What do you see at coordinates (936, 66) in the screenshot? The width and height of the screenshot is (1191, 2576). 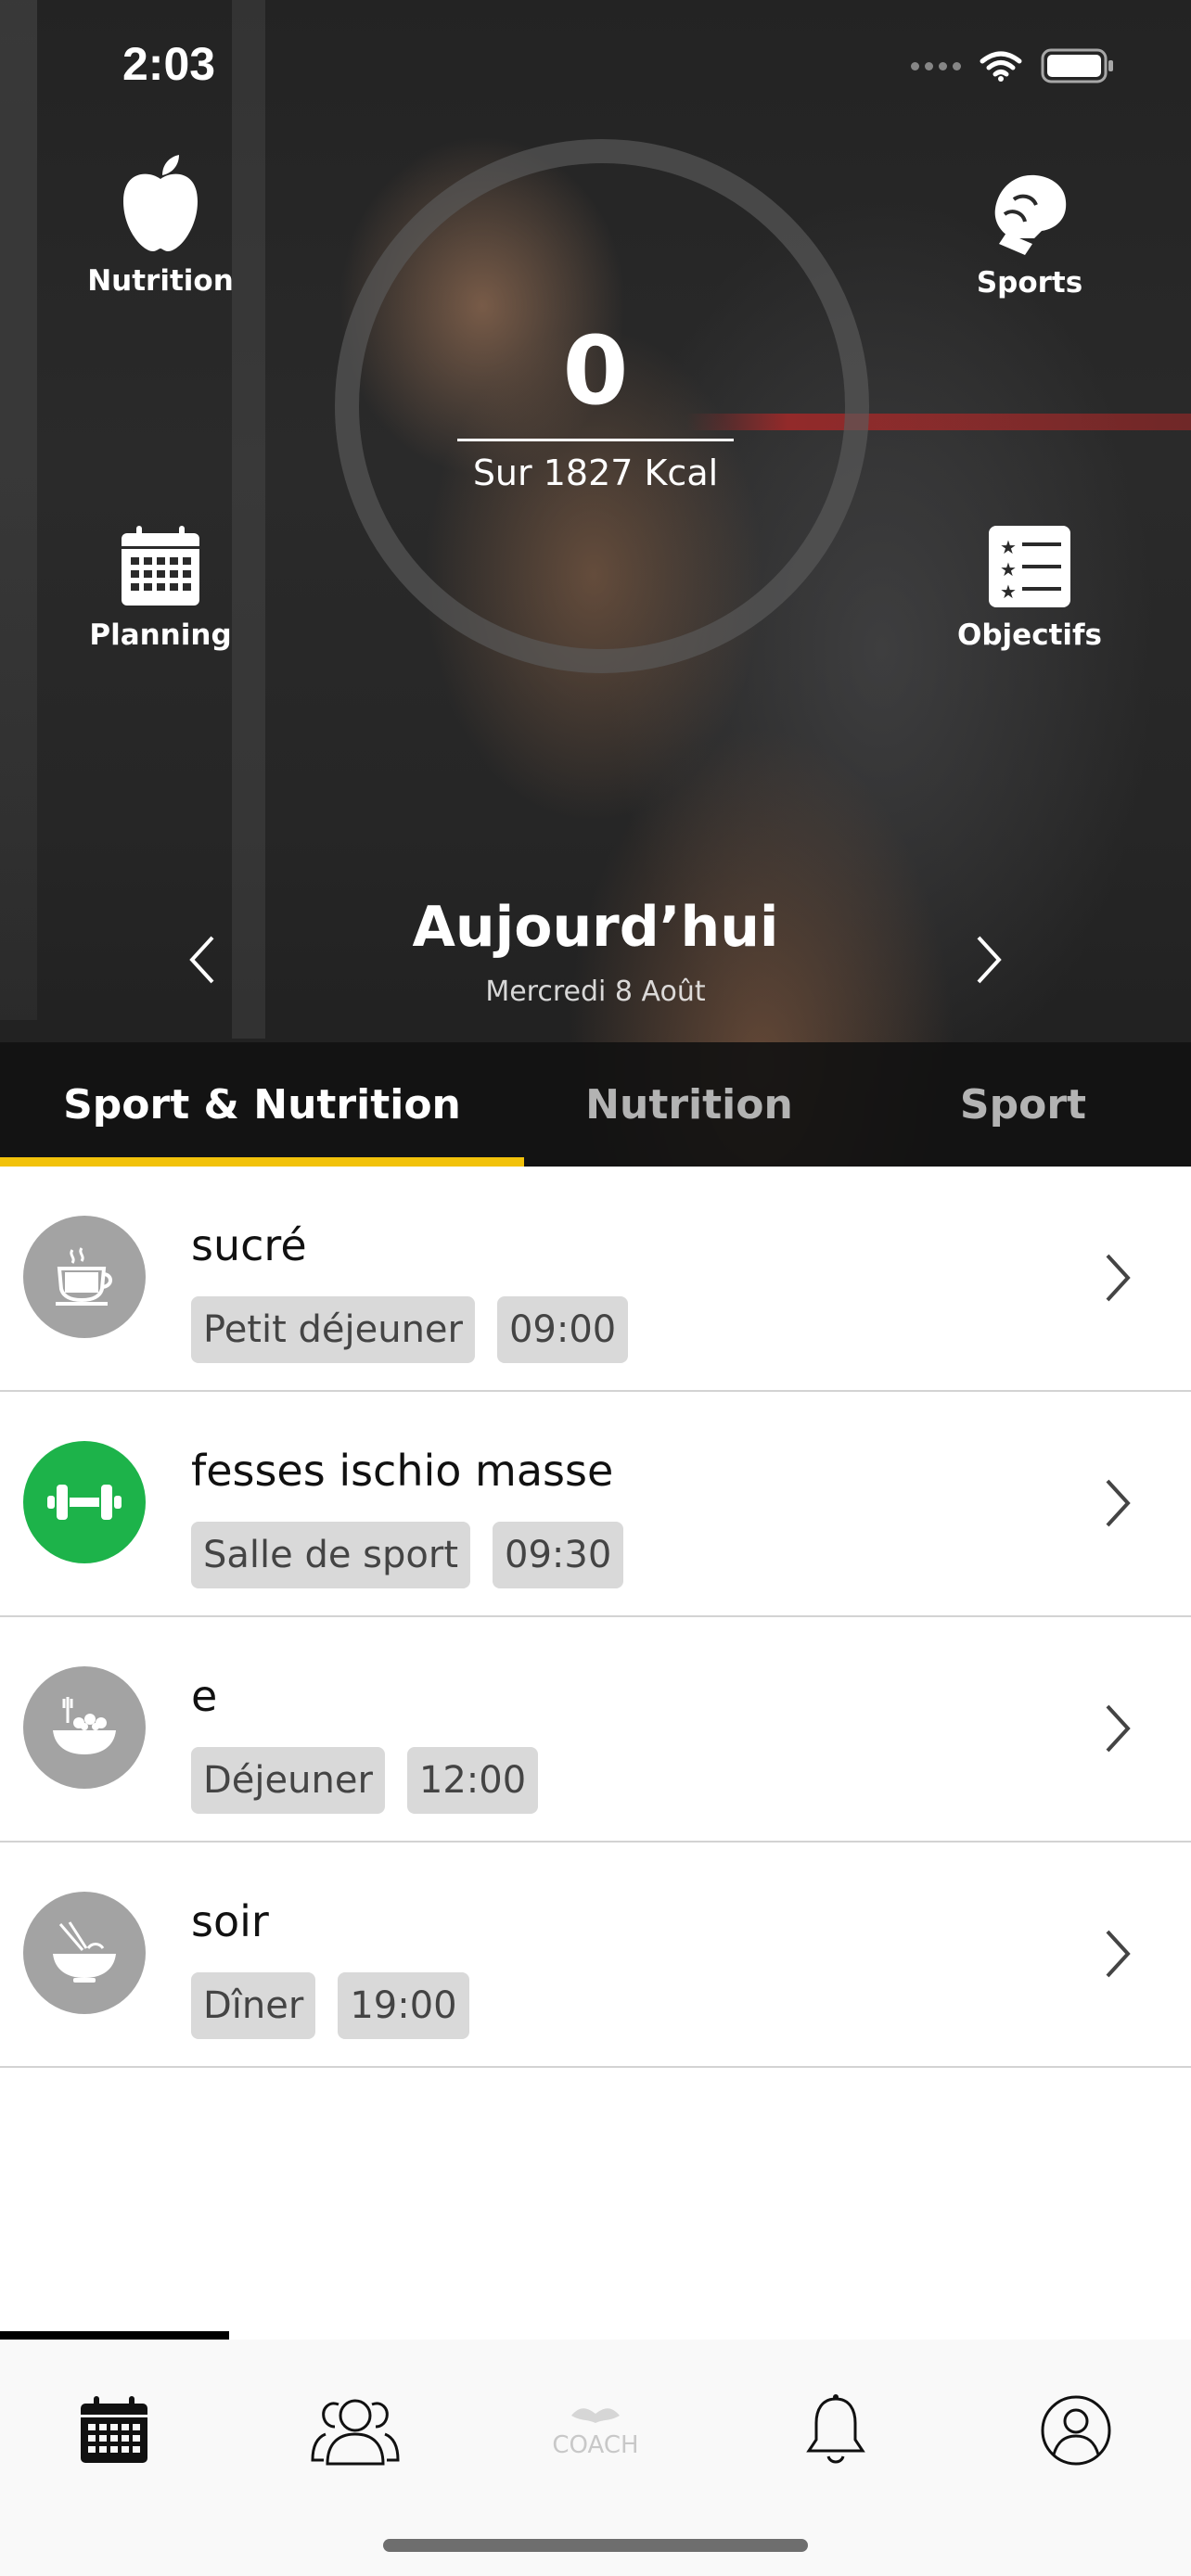 I see `signal-icon` at bounding box center [936, 66].